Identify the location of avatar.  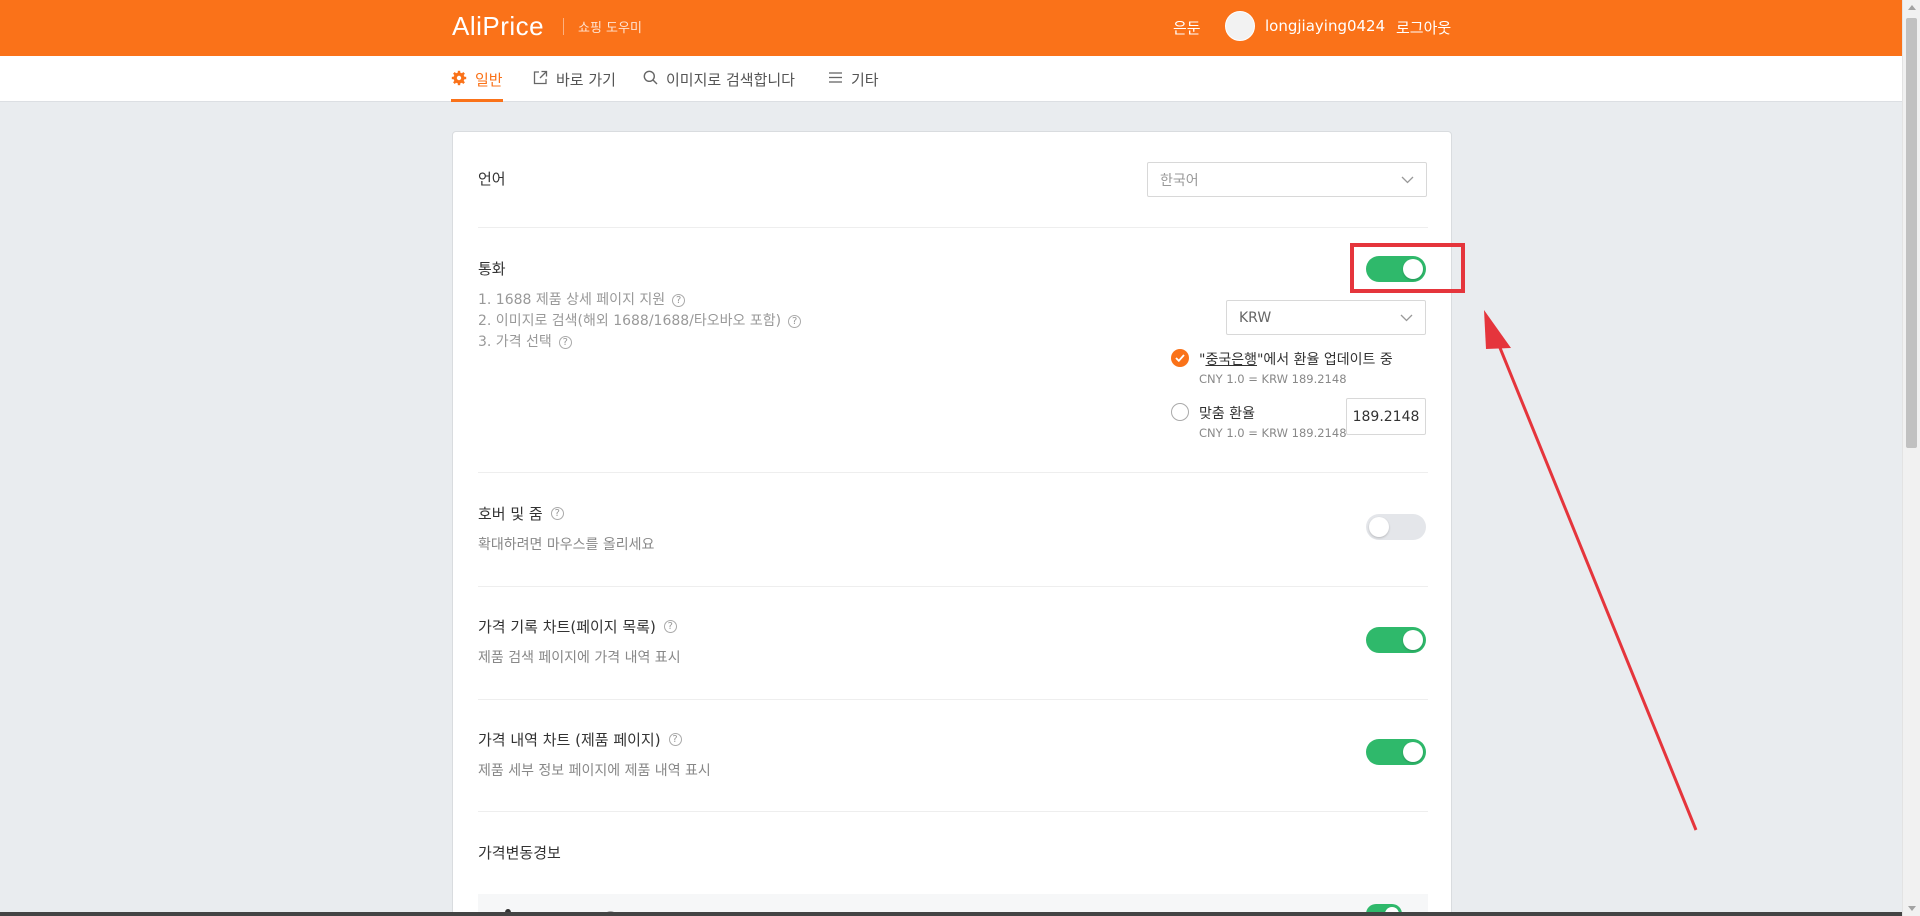
(1240, 26).